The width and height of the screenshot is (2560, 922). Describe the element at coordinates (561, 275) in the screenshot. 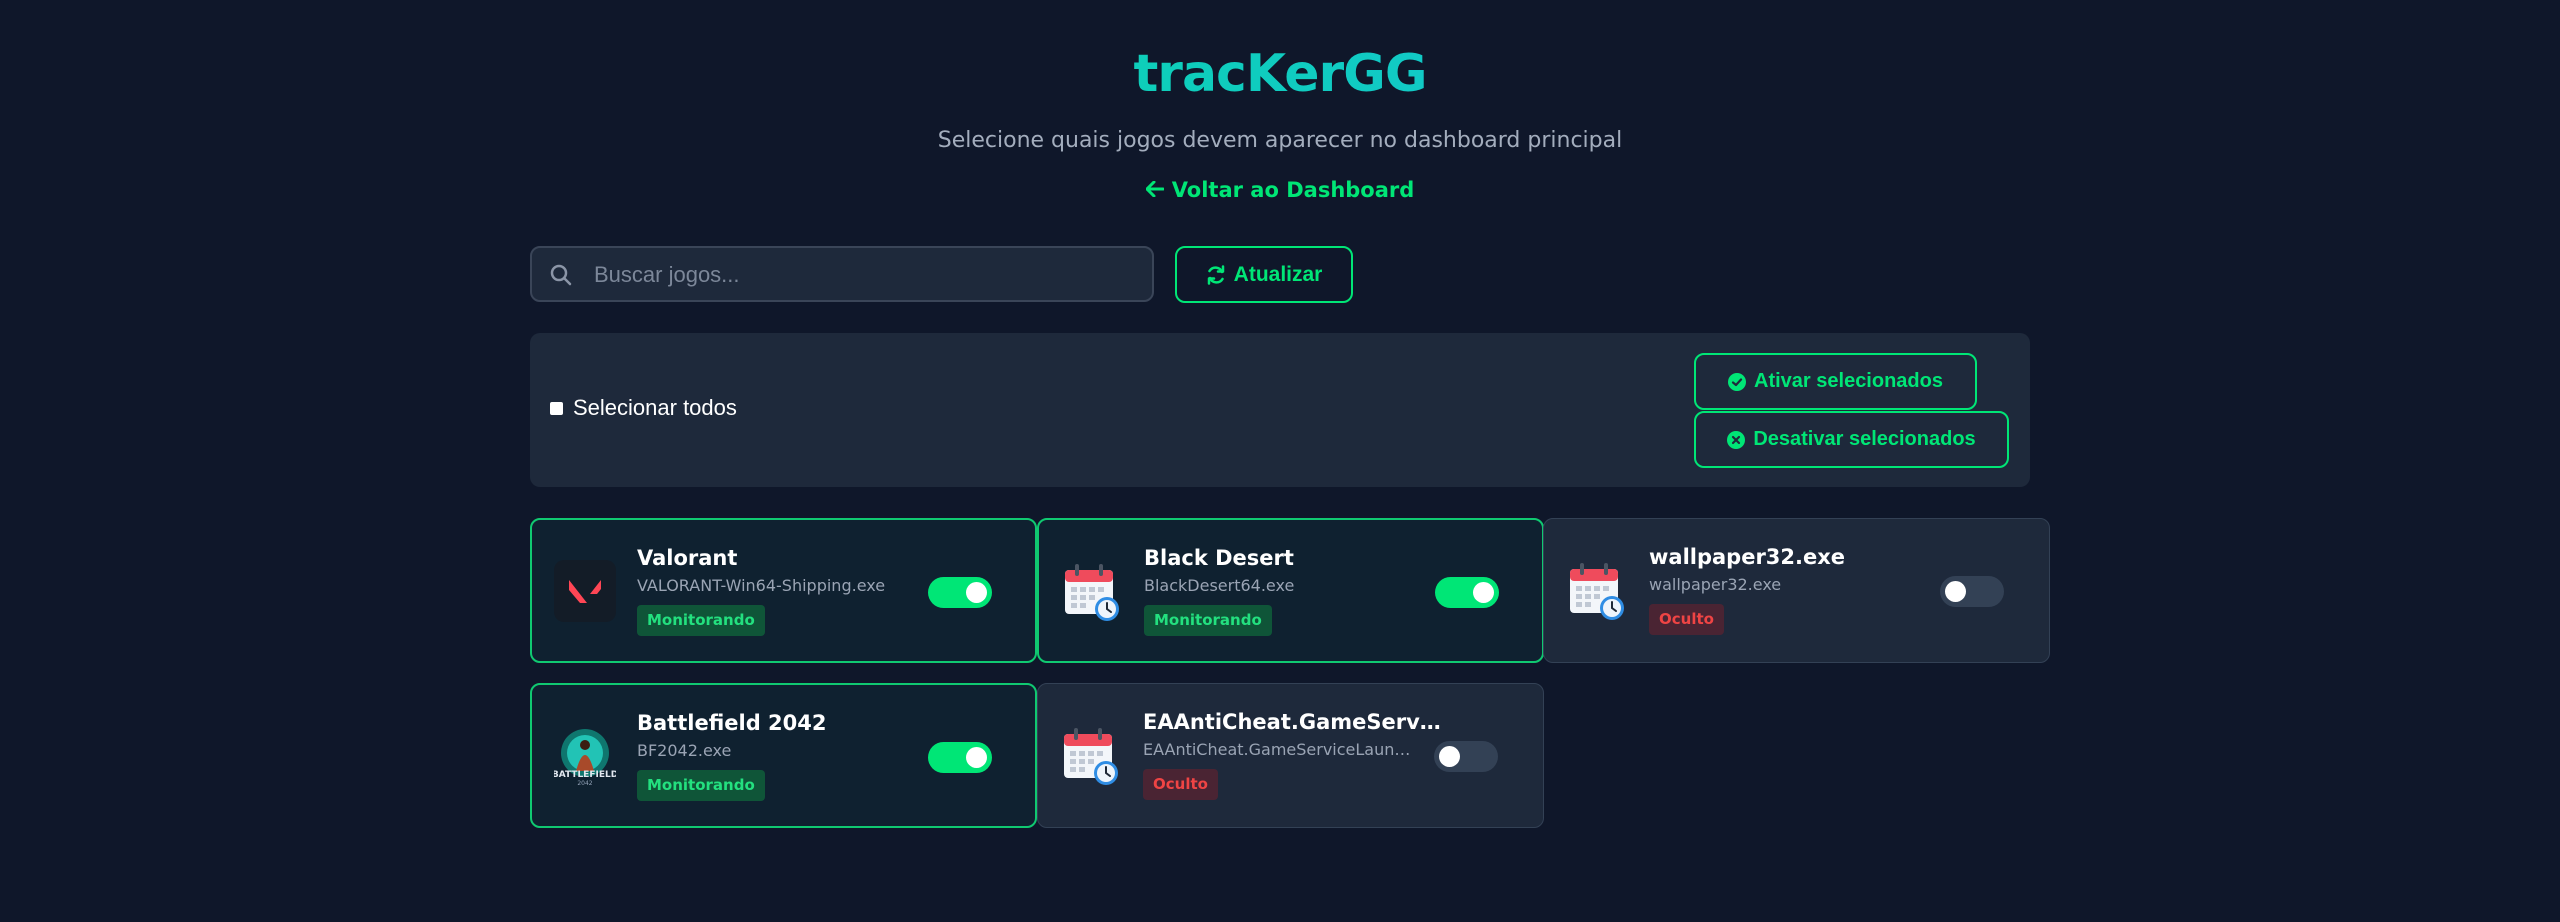

I see `search-icon` at that location.